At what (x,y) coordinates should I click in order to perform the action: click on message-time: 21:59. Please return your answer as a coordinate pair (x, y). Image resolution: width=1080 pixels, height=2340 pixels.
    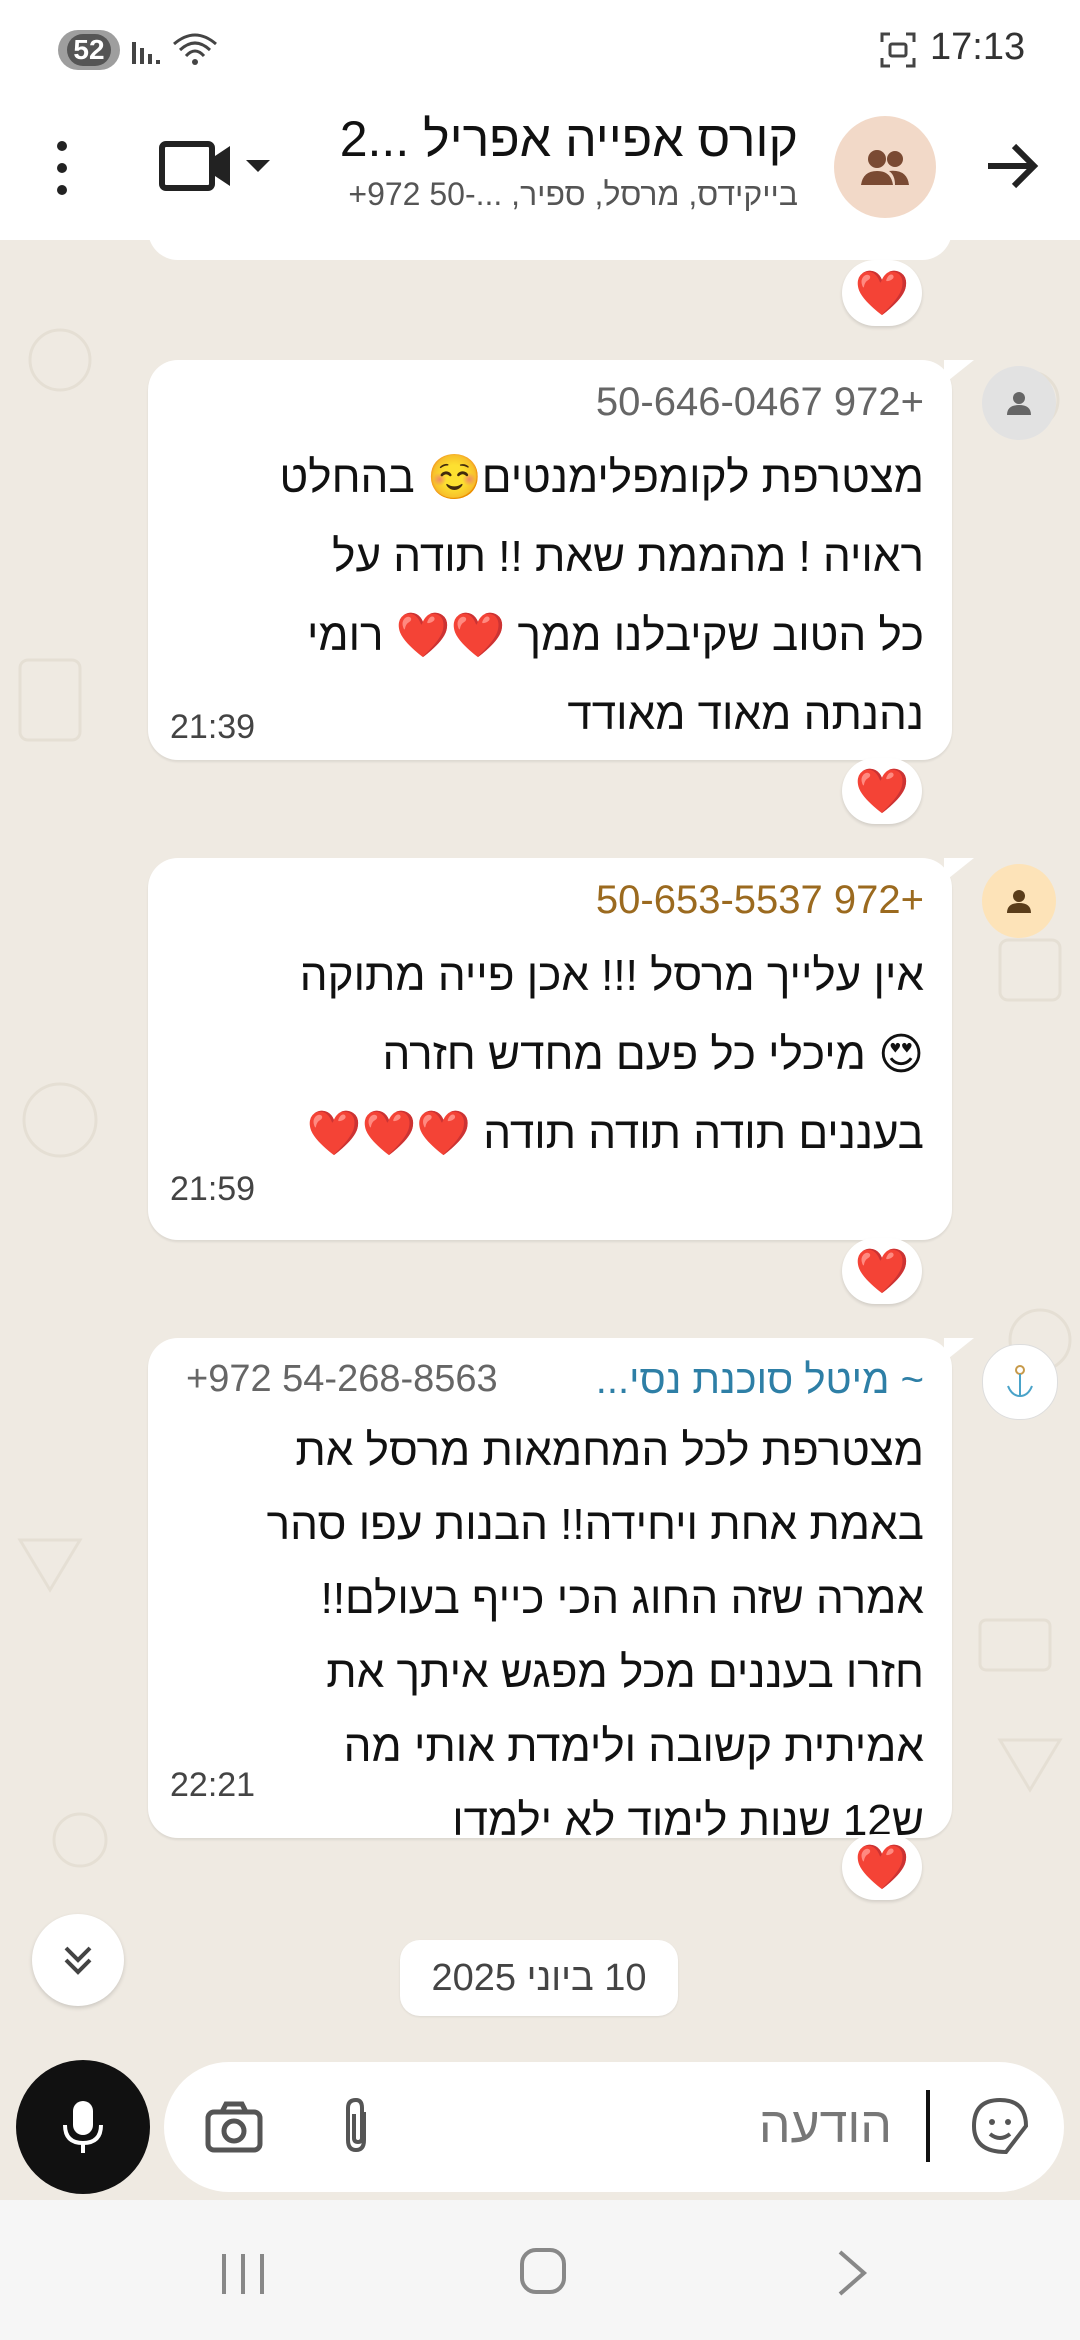
    Looking at the image, I should click on (213, 1189).